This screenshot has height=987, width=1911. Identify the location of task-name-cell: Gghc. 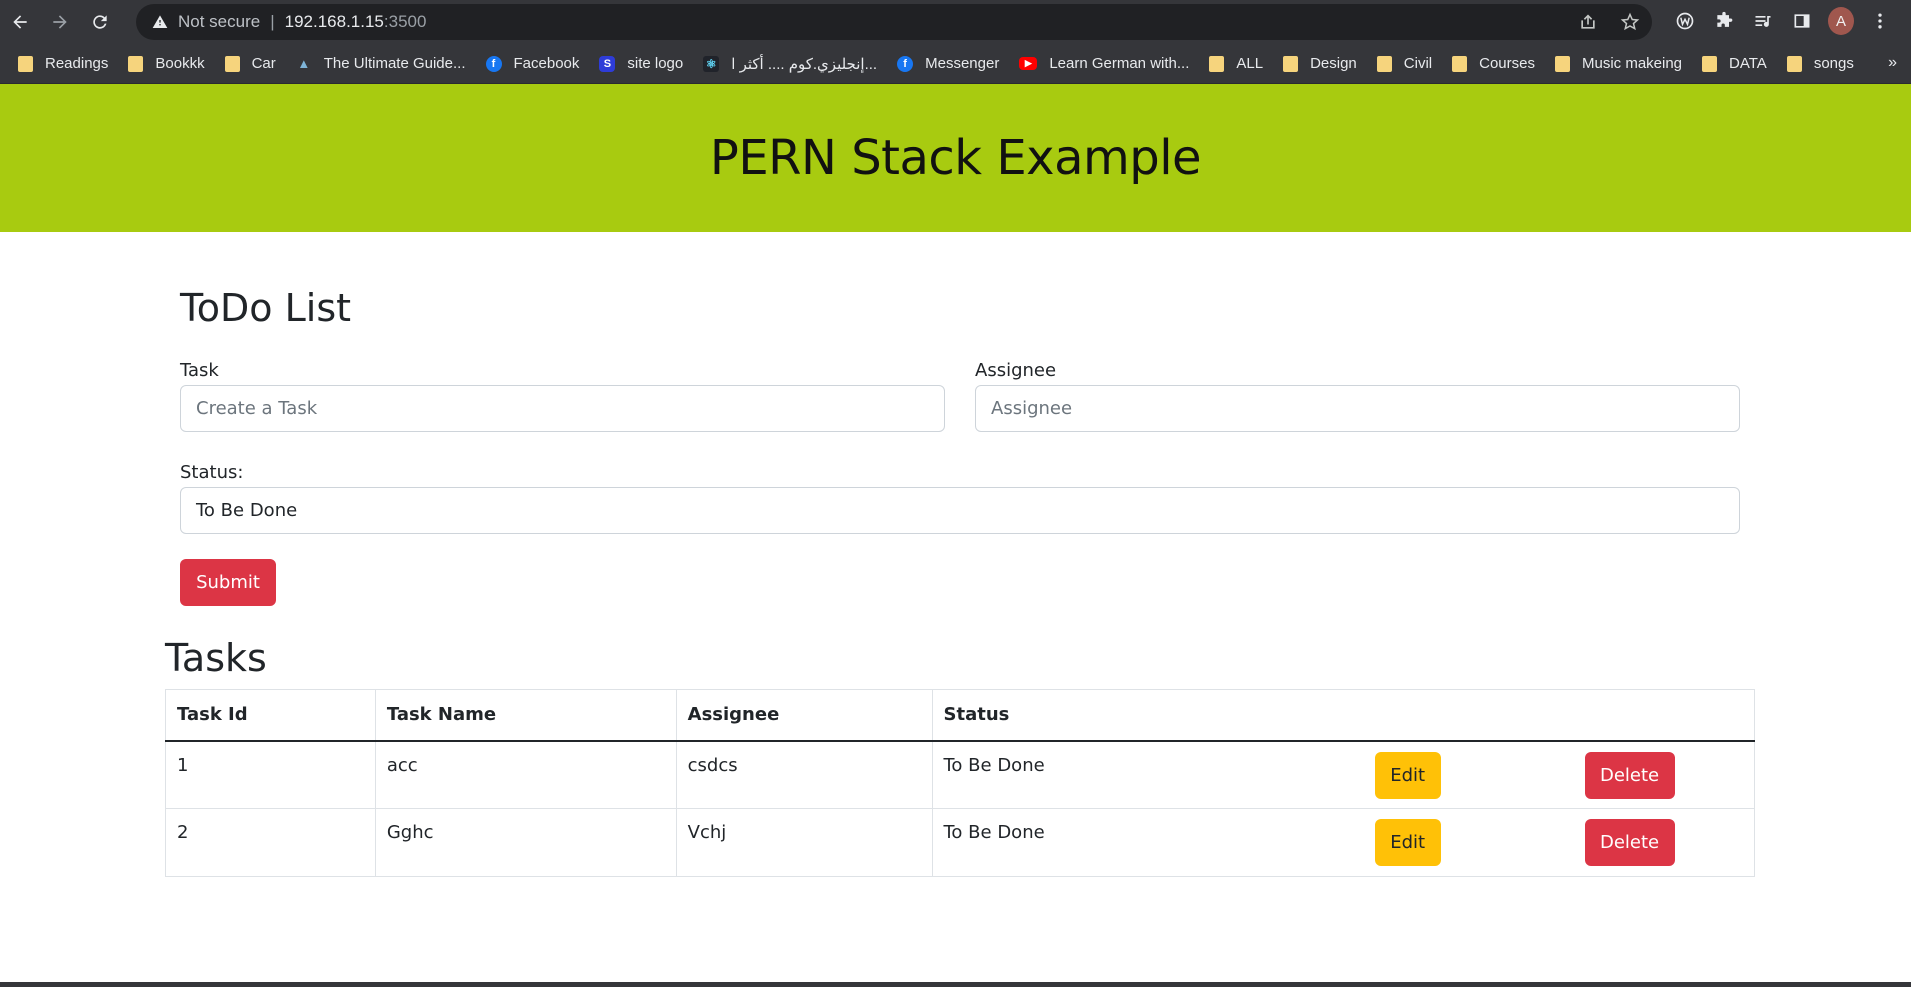
(525, 842).